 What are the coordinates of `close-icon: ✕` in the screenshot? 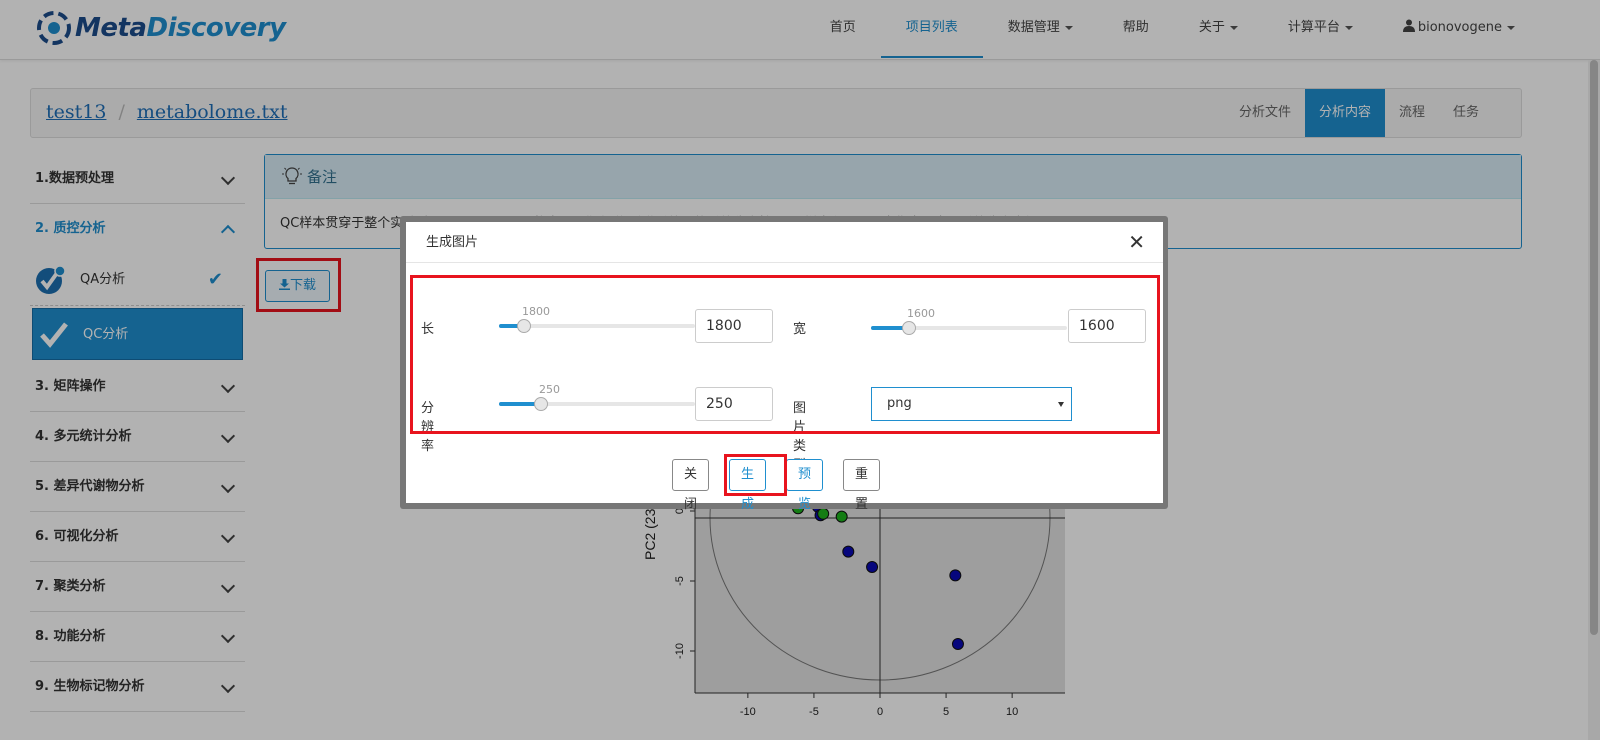 It's located at (1136, 242).